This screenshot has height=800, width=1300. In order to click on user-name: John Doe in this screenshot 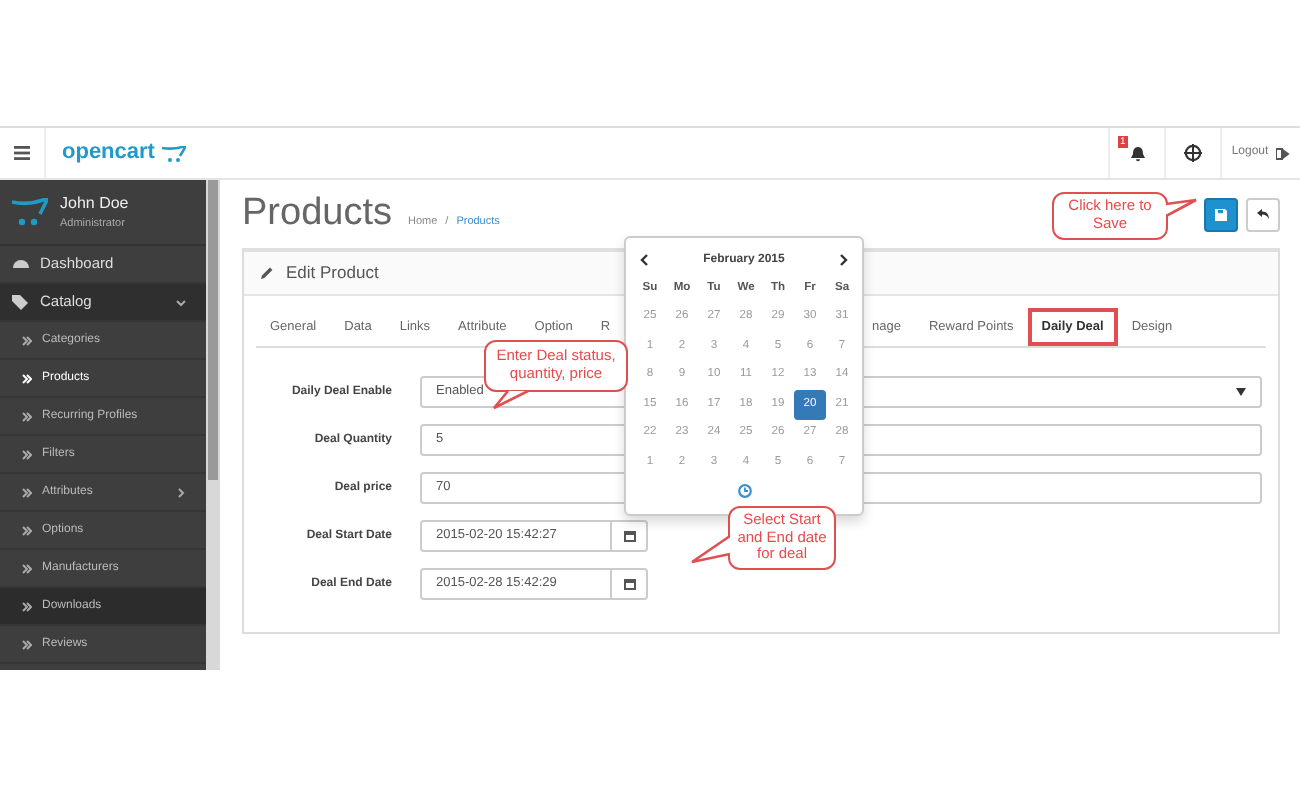, I will do `click(94, 203)`.